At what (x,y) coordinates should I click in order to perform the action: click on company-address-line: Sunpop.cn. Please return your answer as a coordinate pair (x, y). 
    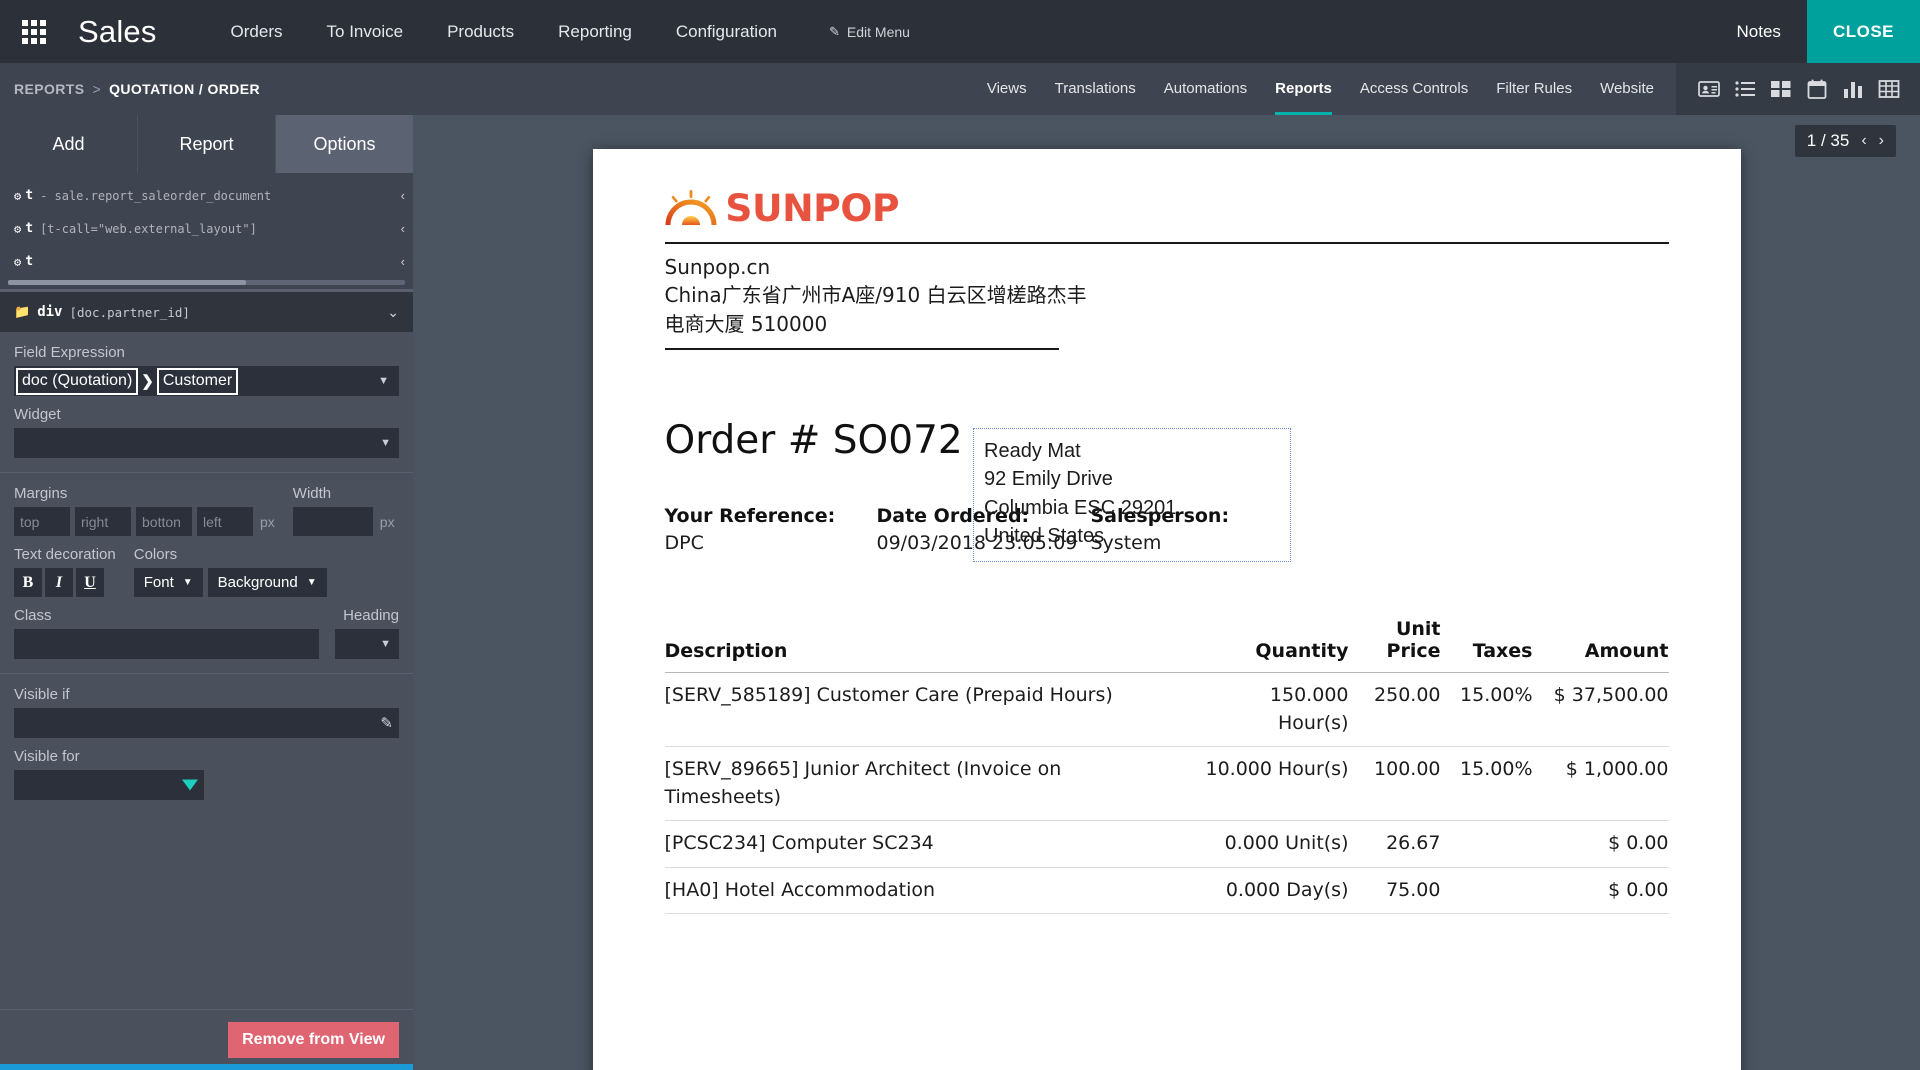
    Looking at the image, I should click on (717, 267).